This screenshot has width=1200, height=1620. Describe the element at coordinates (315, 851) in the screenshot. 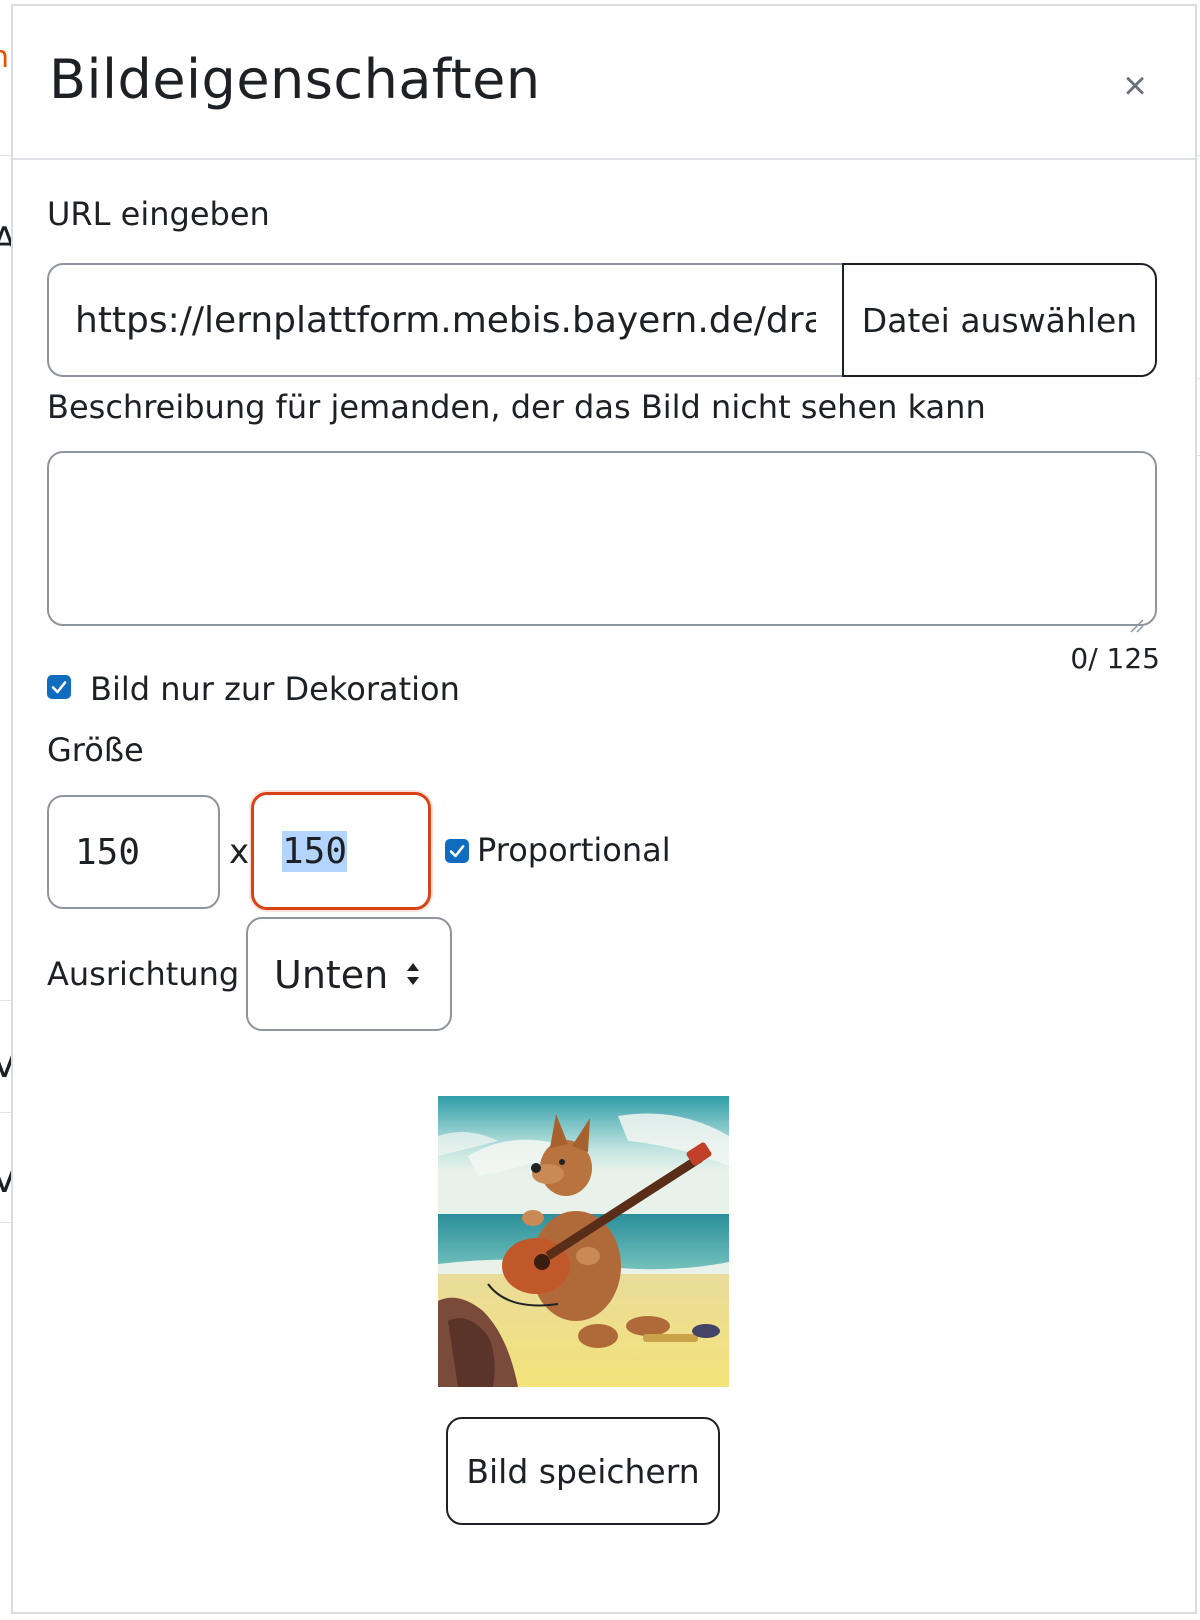

I see `height-value-selected: 150` at that location.